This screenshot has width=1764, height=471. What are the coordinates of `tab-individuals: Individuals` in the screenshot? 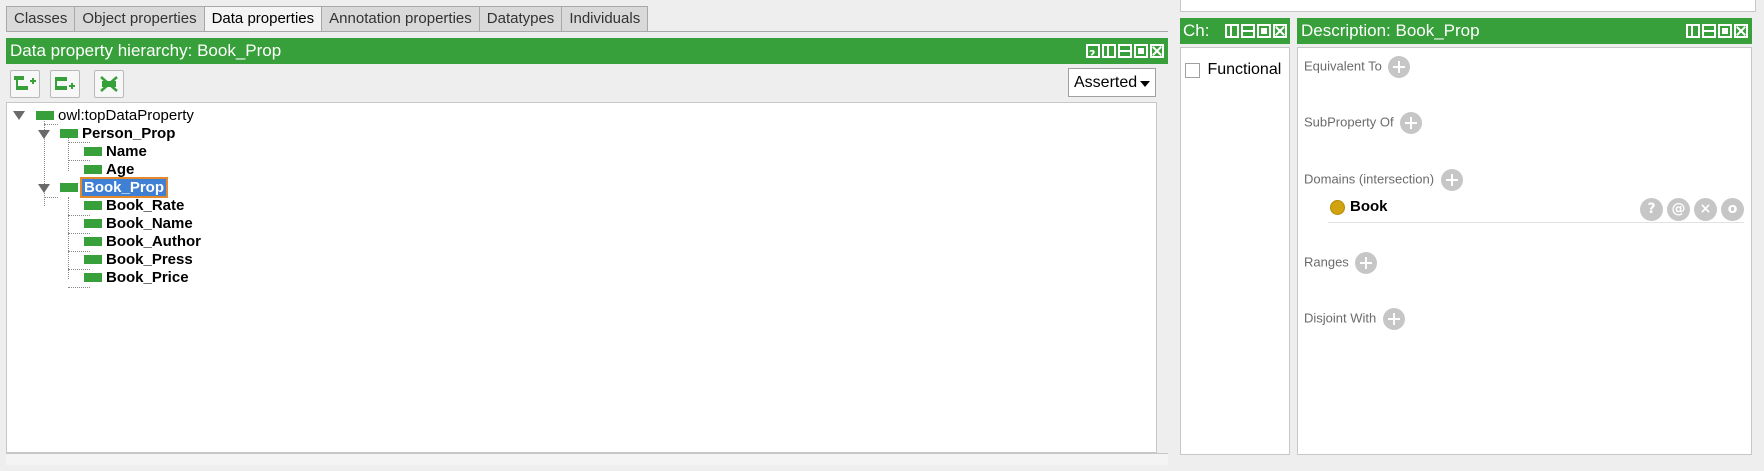 It's located at (605, 19).